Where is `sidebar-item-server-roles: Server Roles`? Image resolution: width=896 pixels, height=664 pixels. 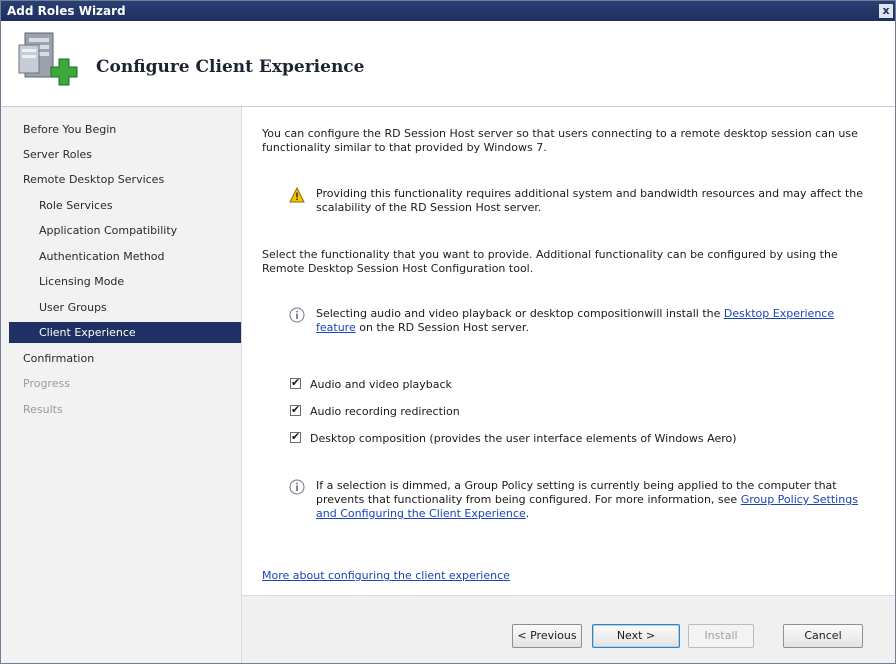 sidebar-item-server-roles: Server Roles is located at coordinates (57, 154).